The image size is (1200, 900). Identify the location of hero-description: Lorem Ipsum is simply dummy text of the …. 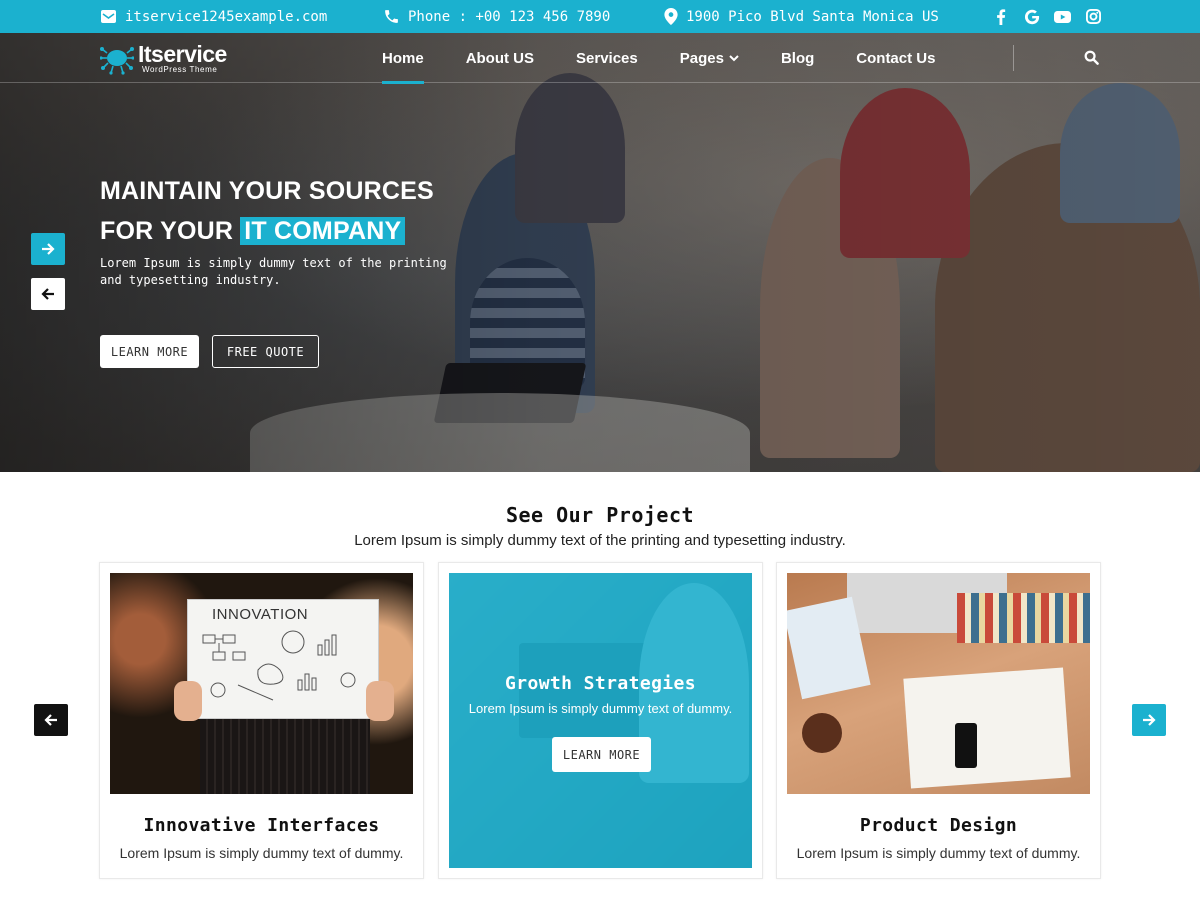
(273, 271).